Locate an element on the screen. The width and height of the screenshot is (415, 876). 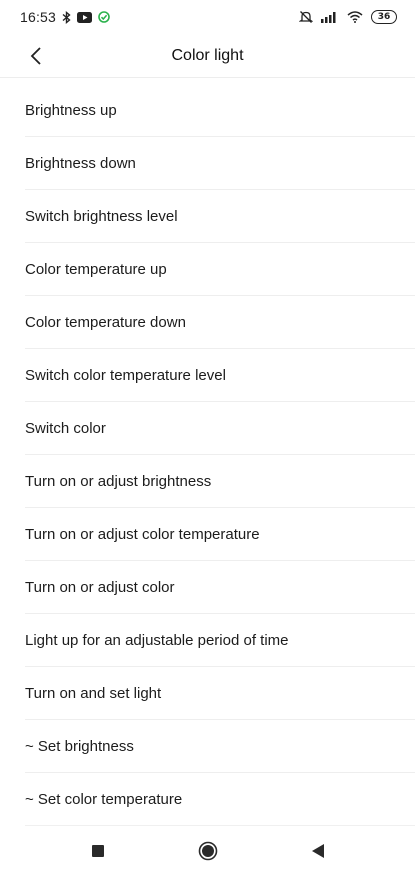
bluetooth-icon is located at coordinates (66, 17).